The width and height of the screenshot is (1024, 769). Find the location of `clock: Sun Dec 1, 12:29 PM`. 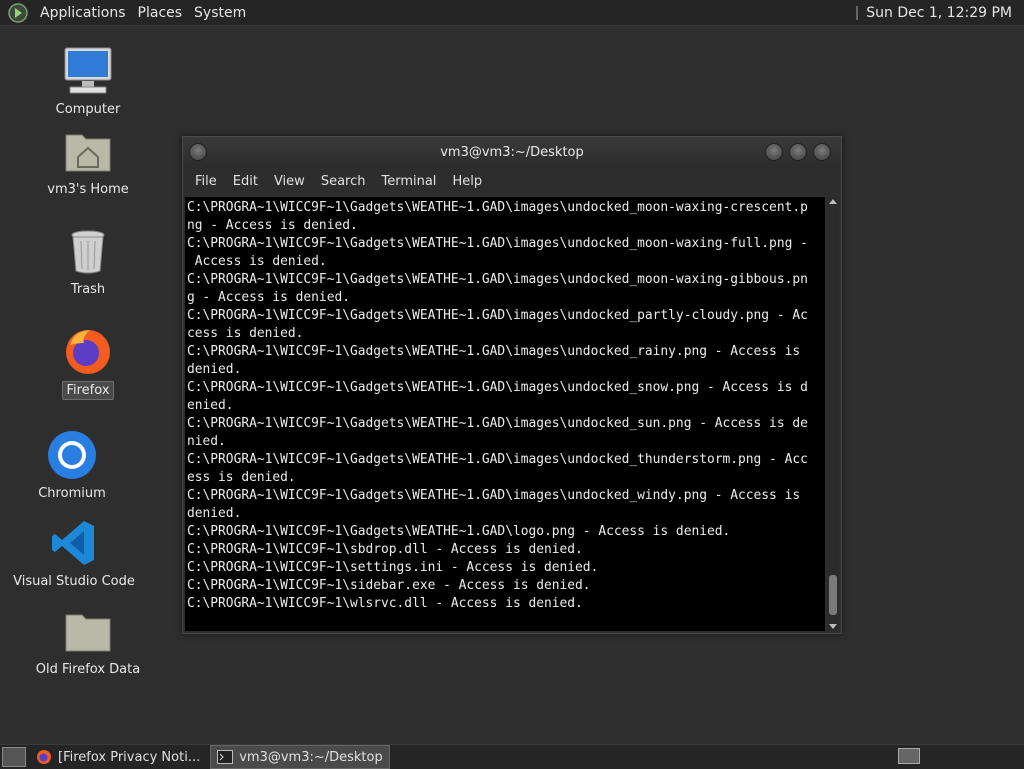

clock: Sun Dec 1, 12:29 PM is located at coordinates (934, 13).